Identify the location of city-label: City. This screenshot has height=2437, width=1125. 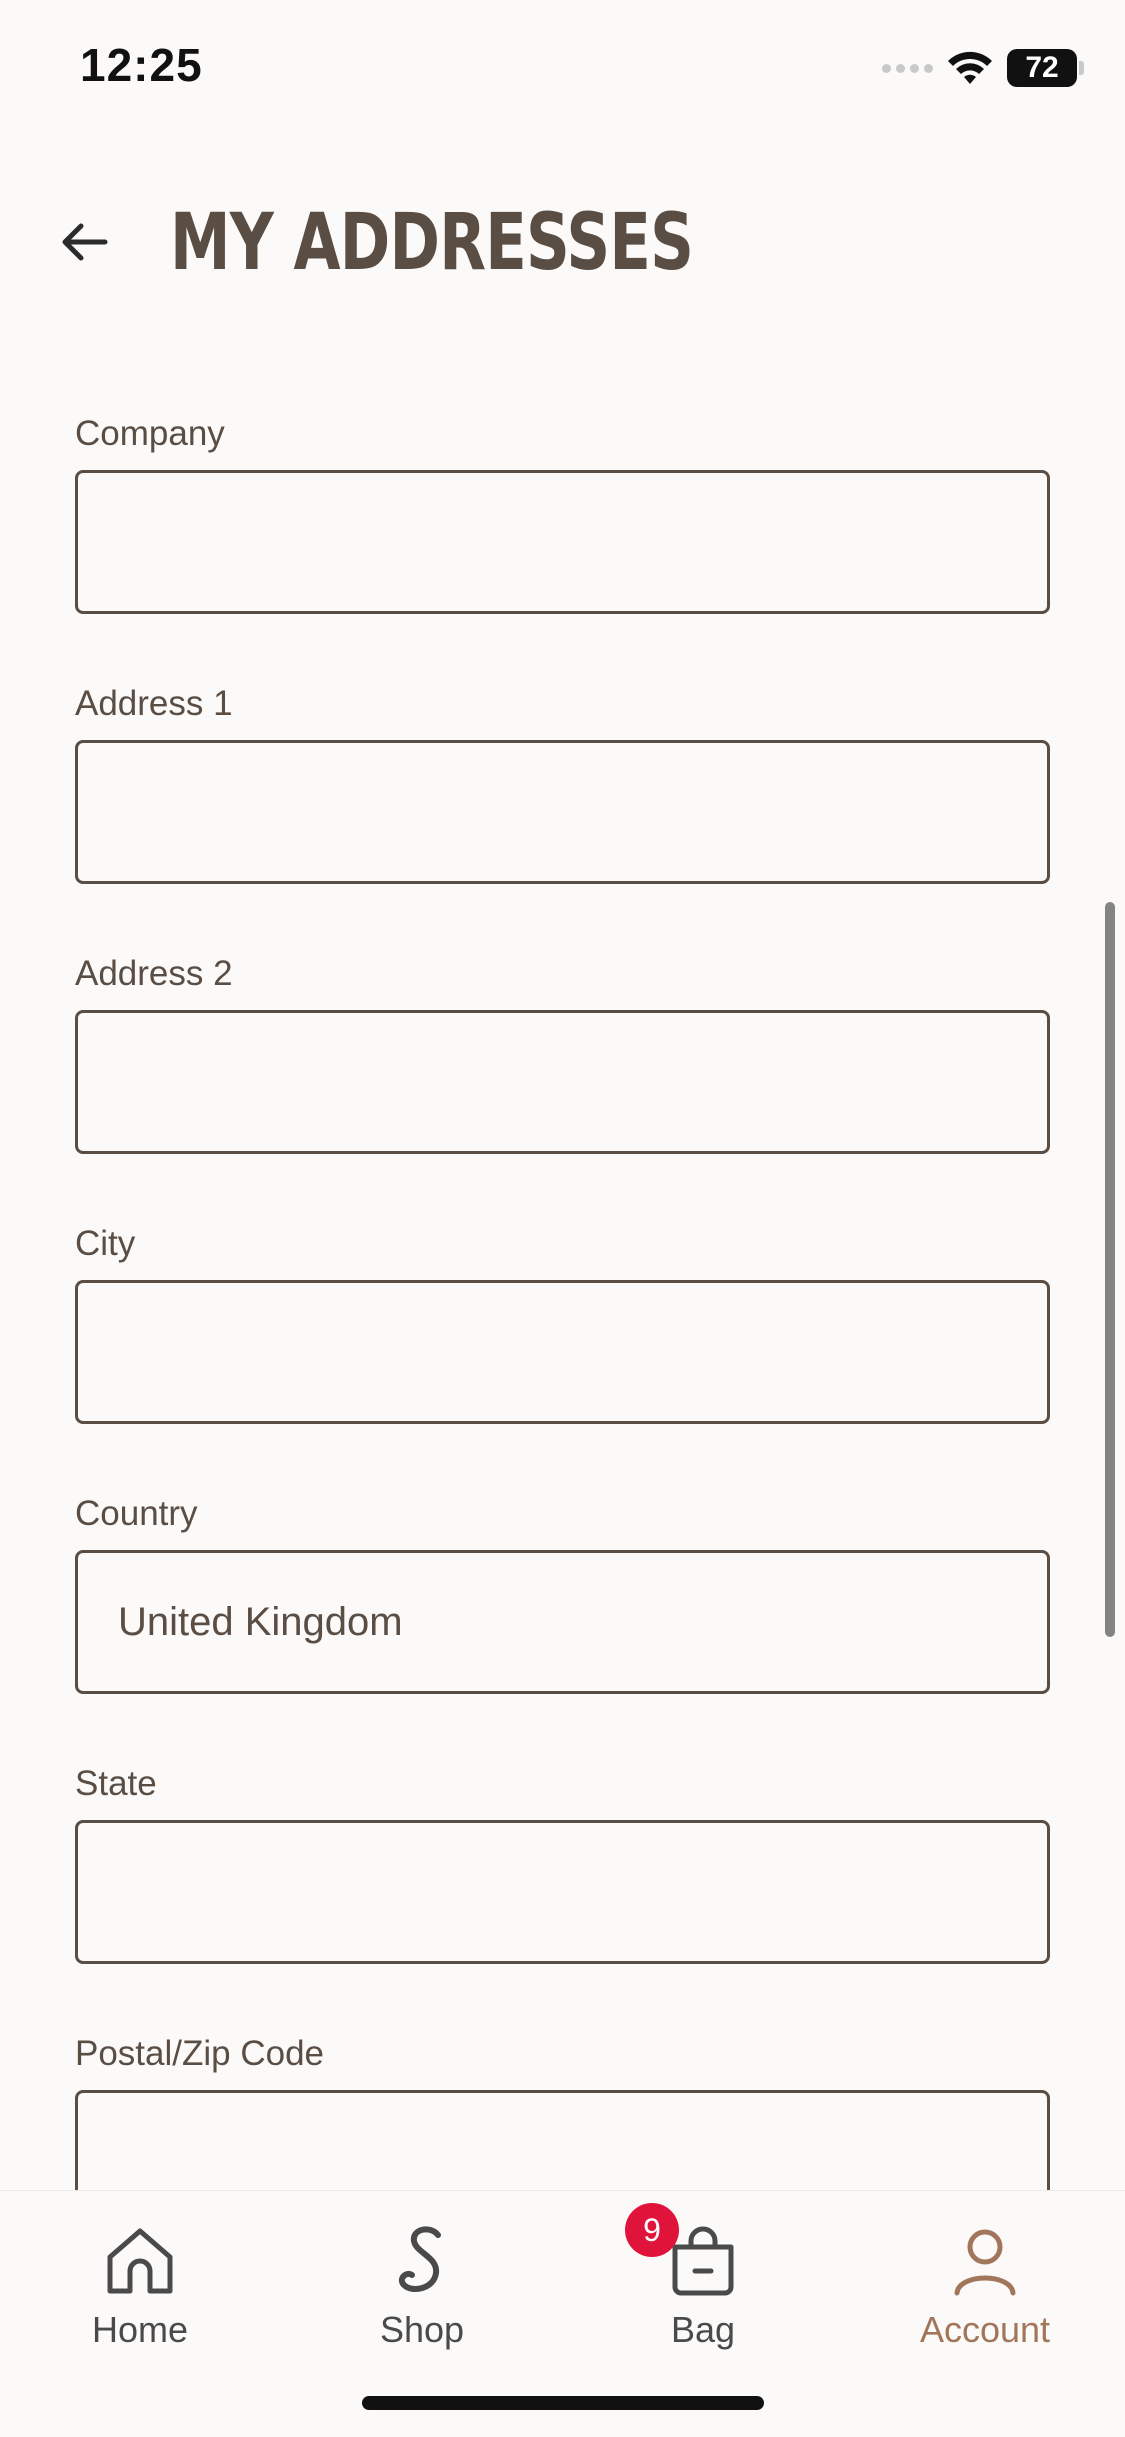
(105, 1243).